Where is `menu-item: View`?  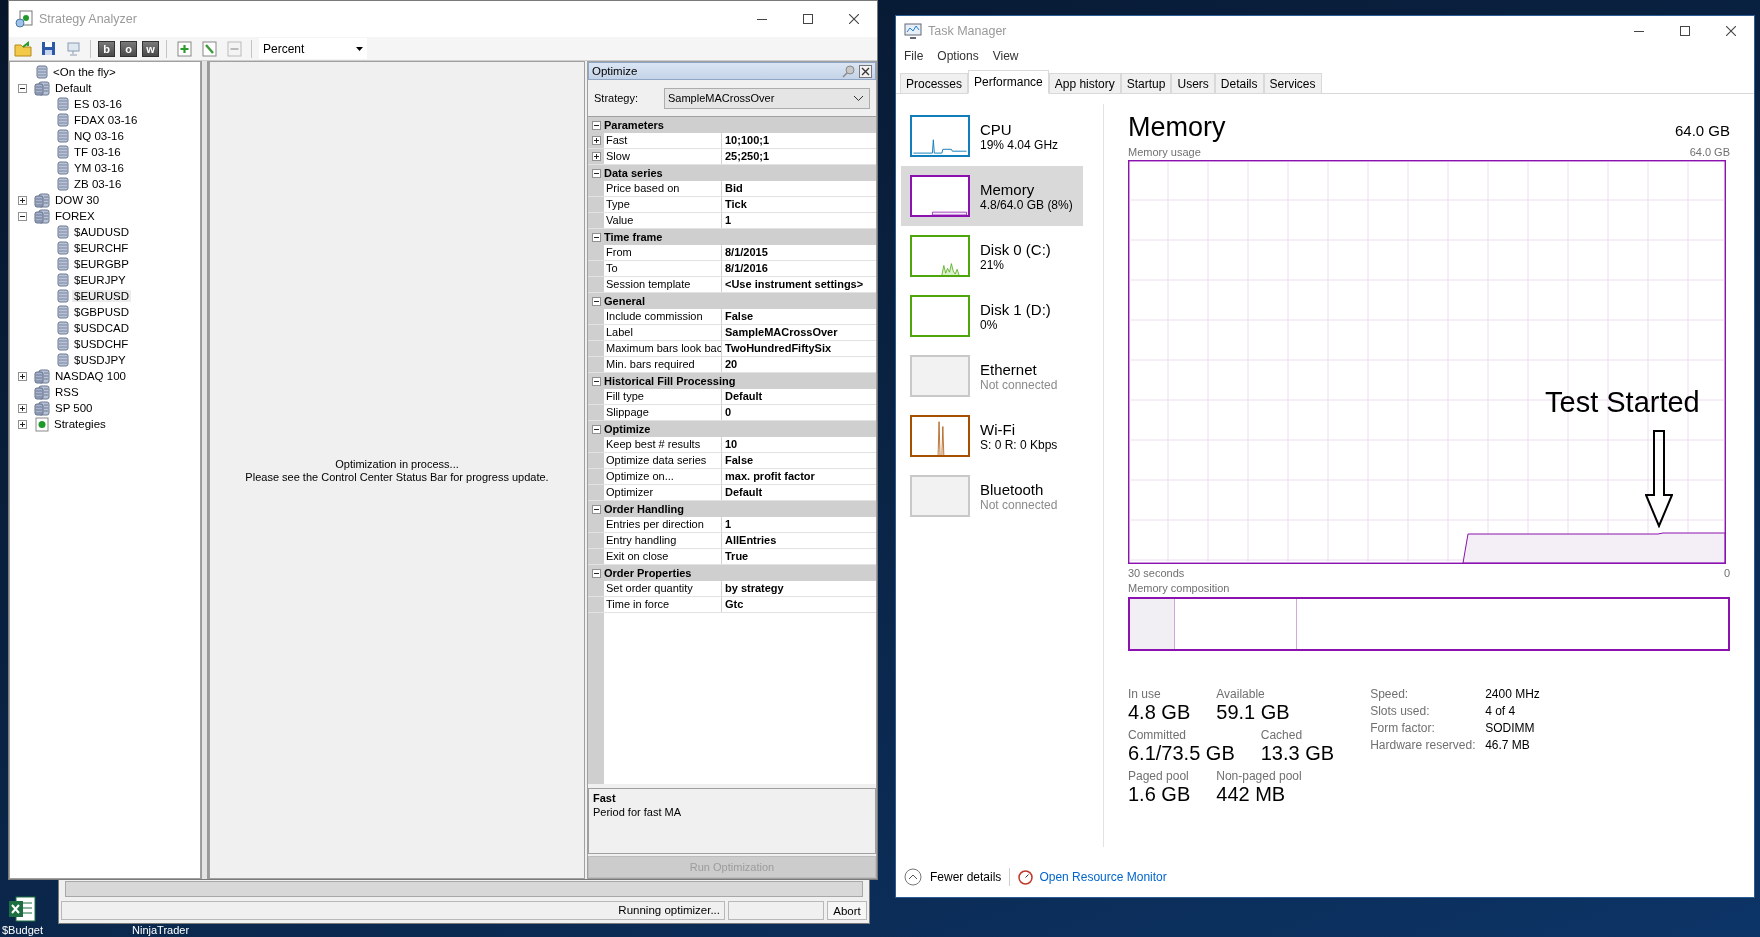
menu-item: View is located at coordinates (1005, 56).